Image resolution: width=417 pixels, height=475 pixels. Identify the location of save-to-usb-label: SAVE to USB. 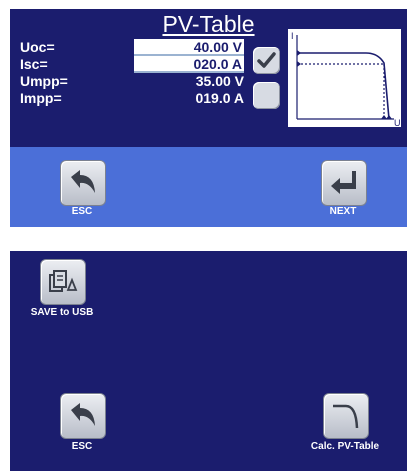
(62, 312).